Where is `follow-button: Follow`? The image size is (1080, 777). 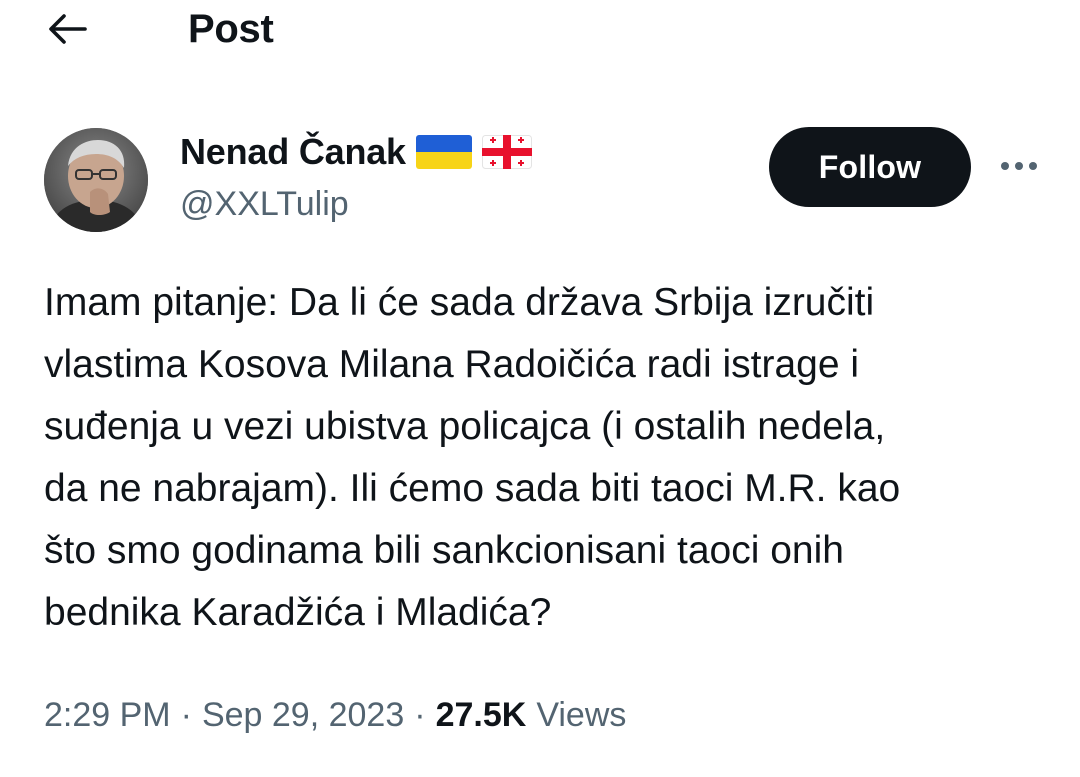 follow-button: Follow is located at coordinates (870, 167).